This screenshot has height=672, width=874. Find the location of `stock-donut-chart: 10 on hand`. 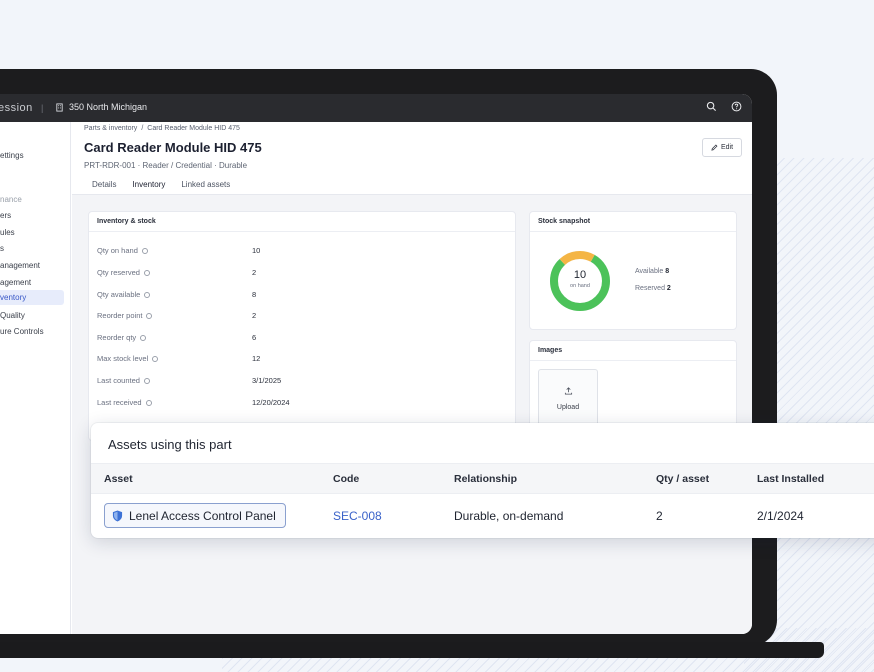

stock-donut-chart: 10 on hand is located at coordinates (580, 281).